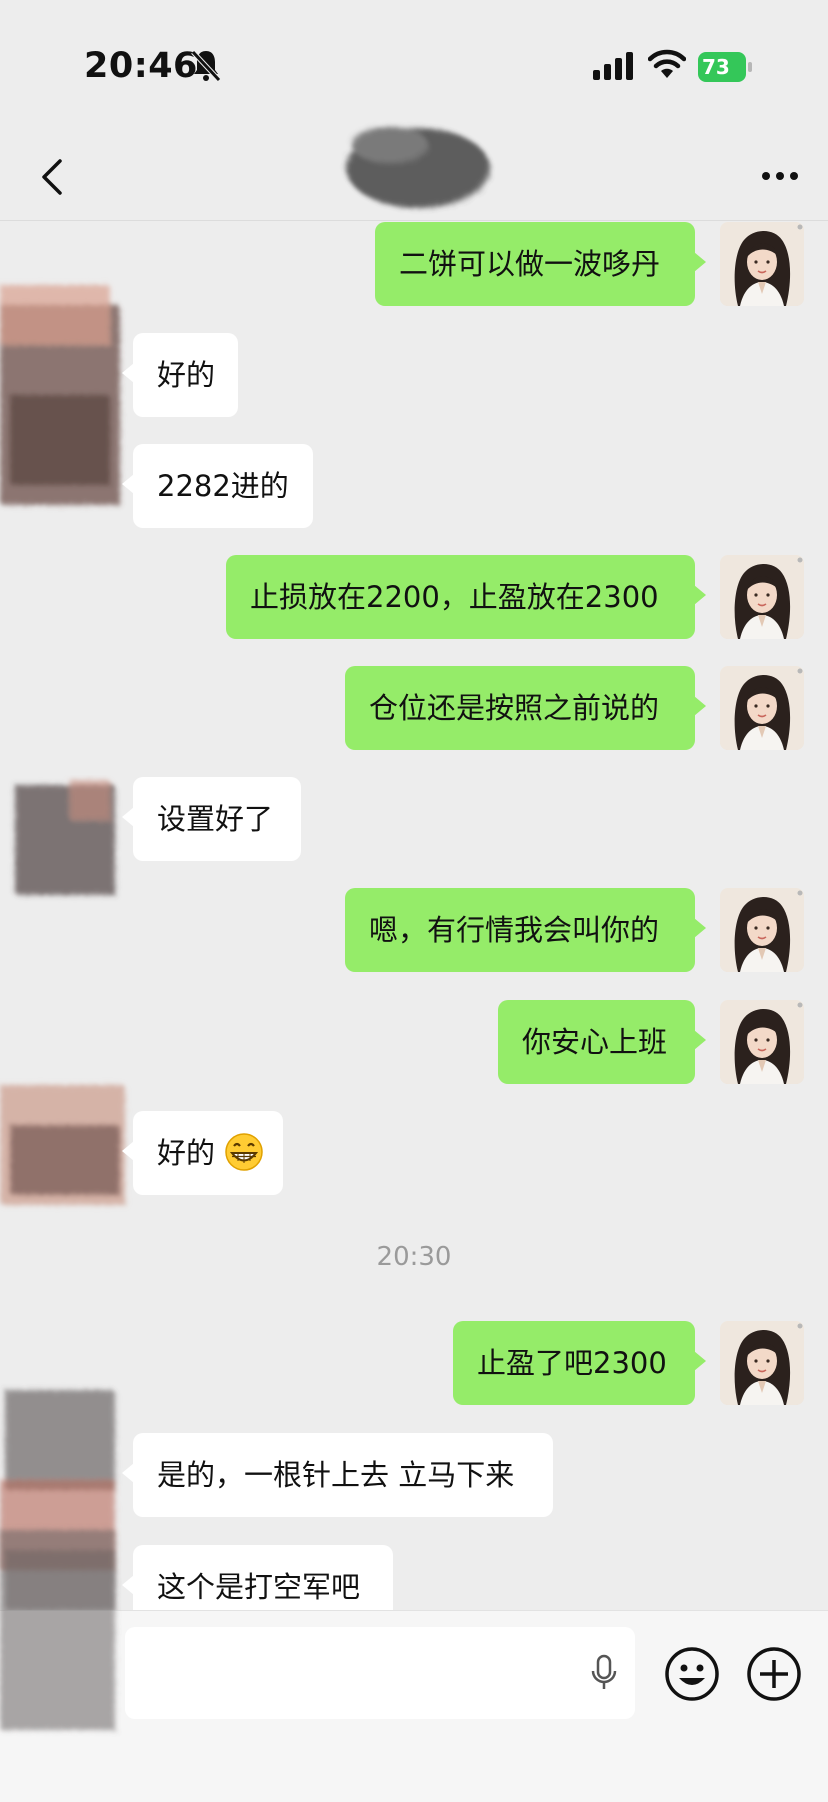 Image resolution: width=828 pixels, height=1802 pixels. Describe the element at coordinates (750, 67) in the screenshot. I see `battery-cap` at that location.